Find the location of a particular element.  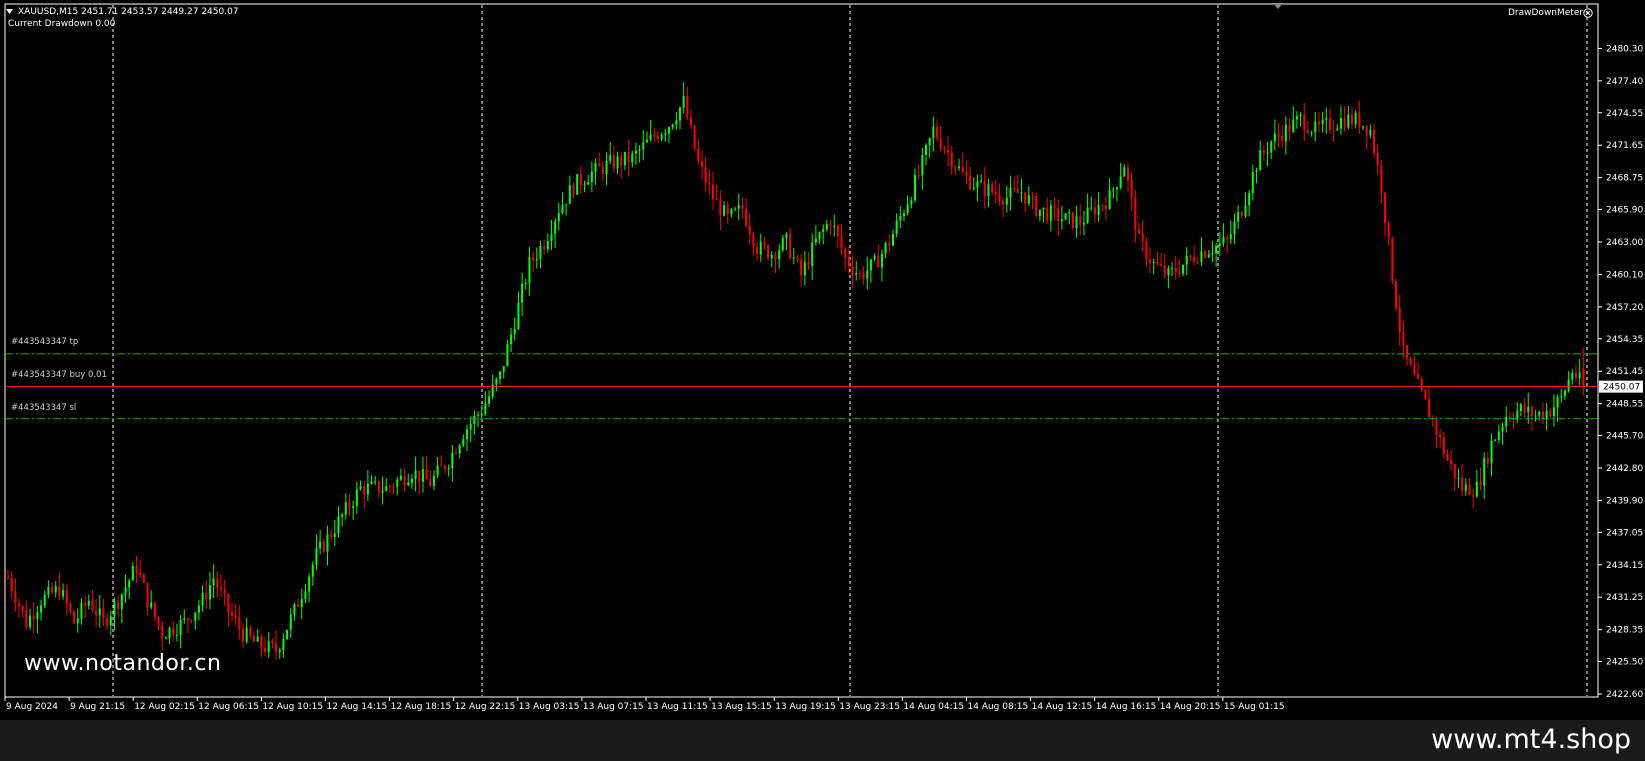

x-tick-label: 14 Aug 12:15 is located at coordinates (1062, 707).